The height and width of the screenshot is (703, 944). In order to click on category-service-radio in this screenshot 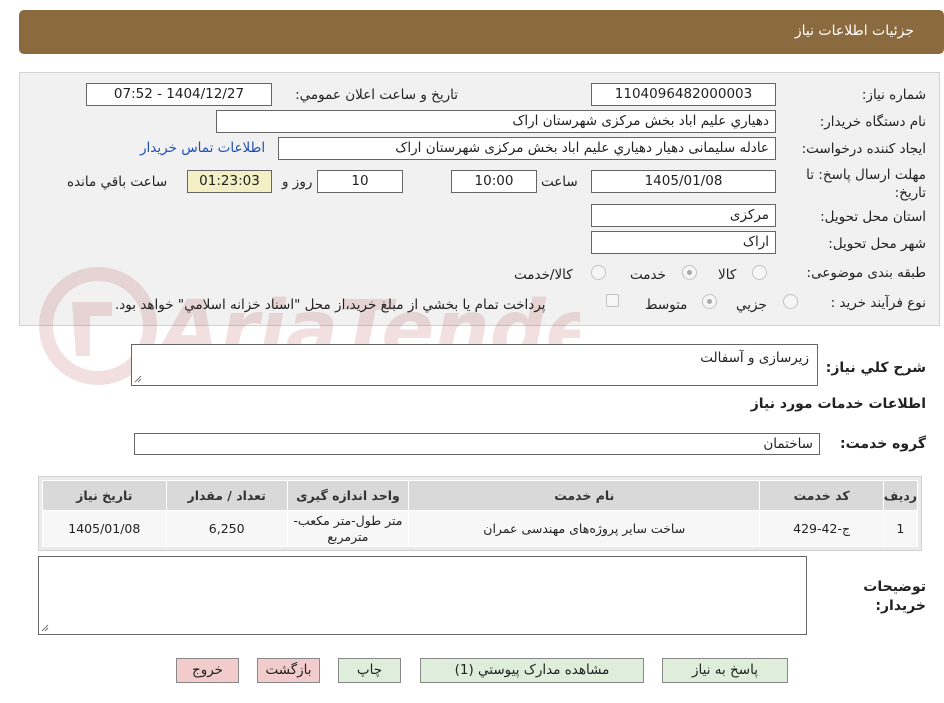, I will do `click(689, 272)`.